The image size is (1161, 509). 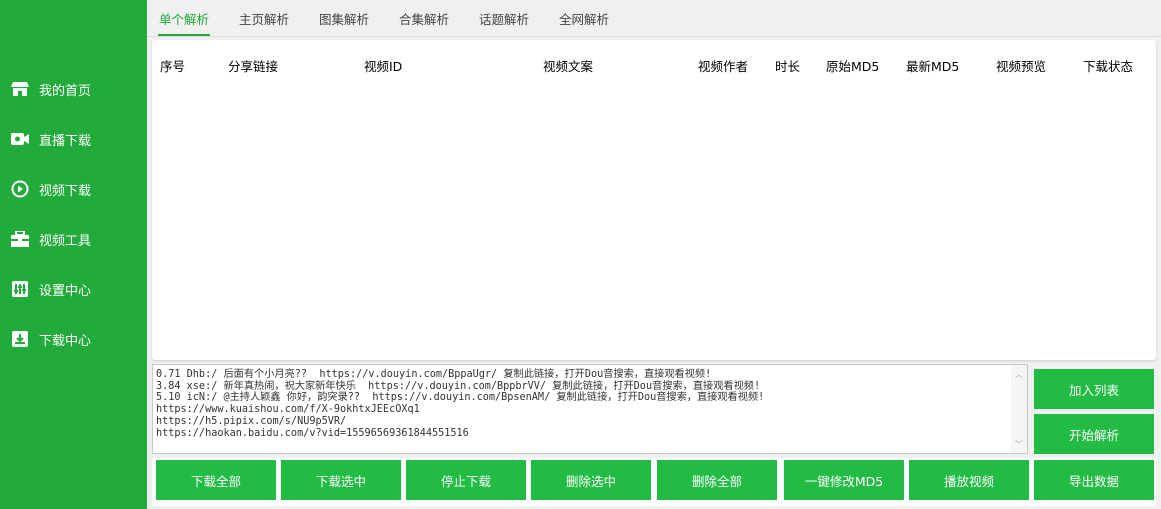 What do you see at coordinates (1094, 389) in the screenshot?
I see `add-to-list-button: 加入列表` at bounding box center [1094, 389].